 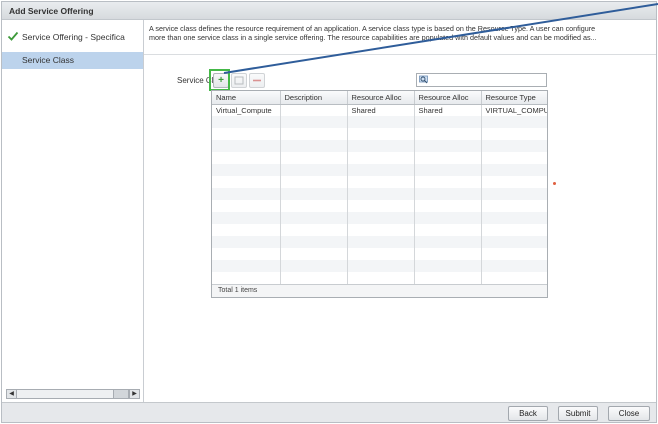 I want to click on back-button: Back, so click(x=528, y=413).